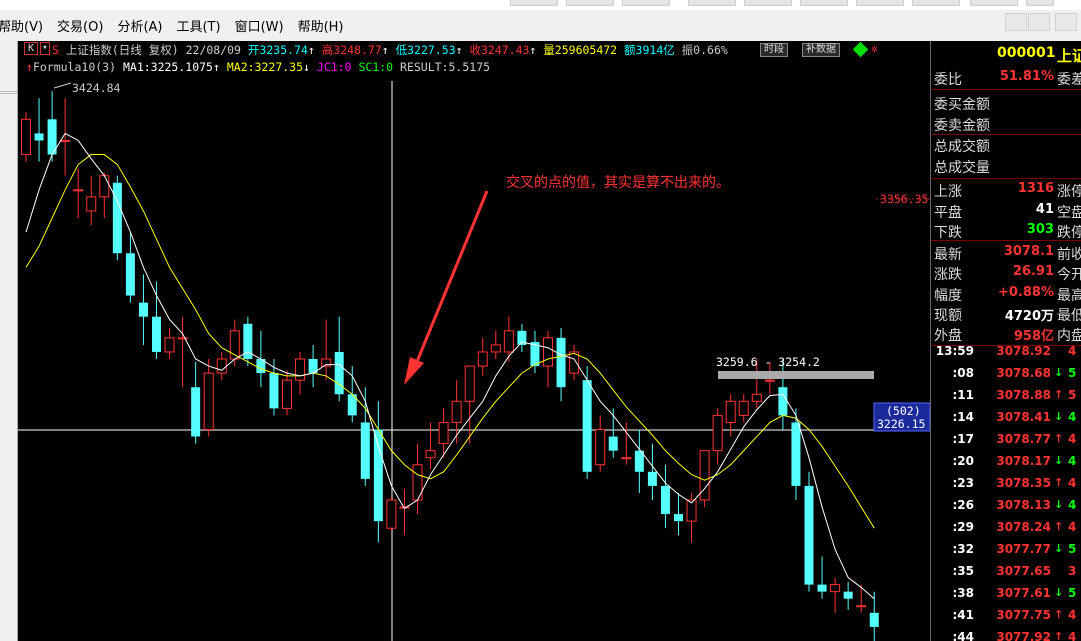 The image size is (1081, 641). What do you see at coordinates (1069, 56) in the screenshot?
I see `stock-name: 上证` at bounding box center [1069, 56].